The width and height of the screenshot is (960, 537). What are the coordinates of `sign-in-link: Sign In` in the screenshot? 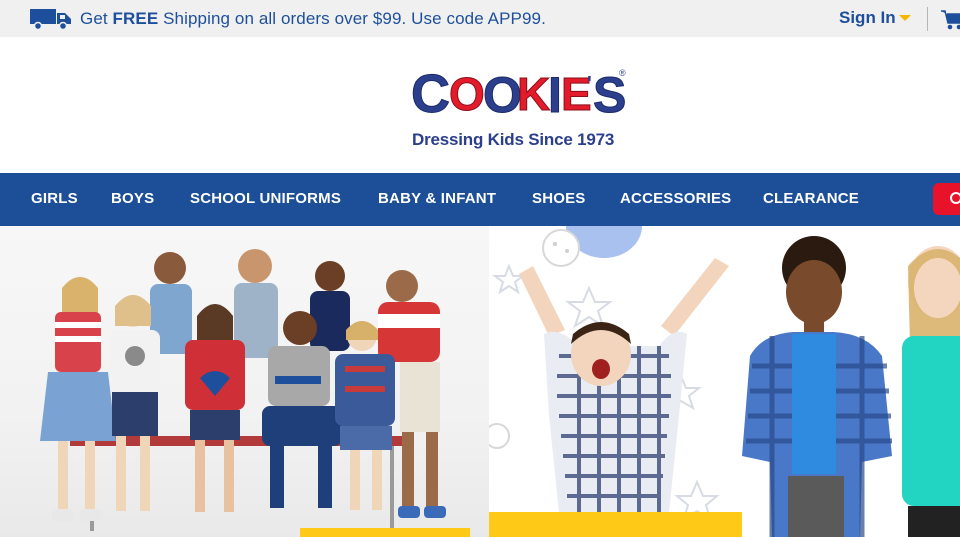 It's located at (867, 18).